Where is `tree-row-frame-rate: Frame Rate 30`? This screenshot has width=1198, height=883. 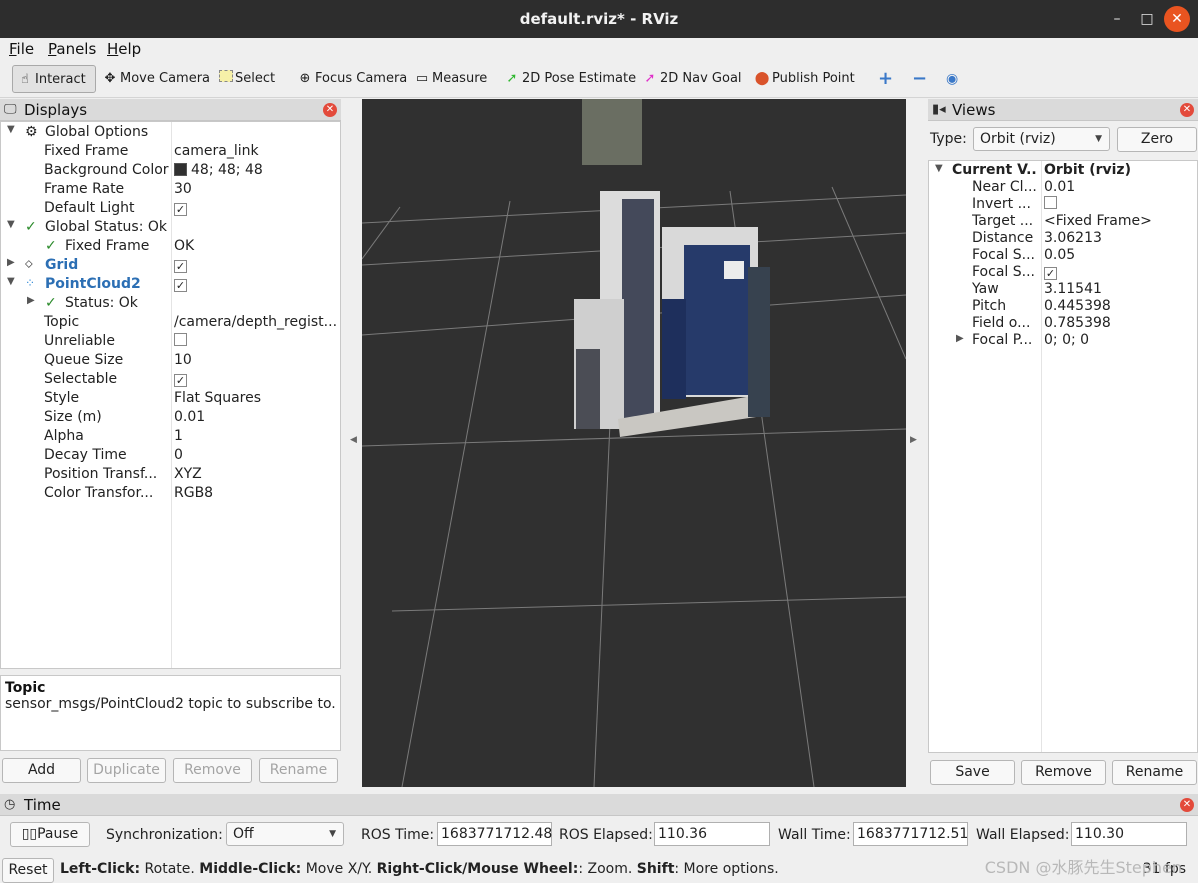
tree-row-frame-rate: Frame Rate 30 is located at coordinates (170, 189).